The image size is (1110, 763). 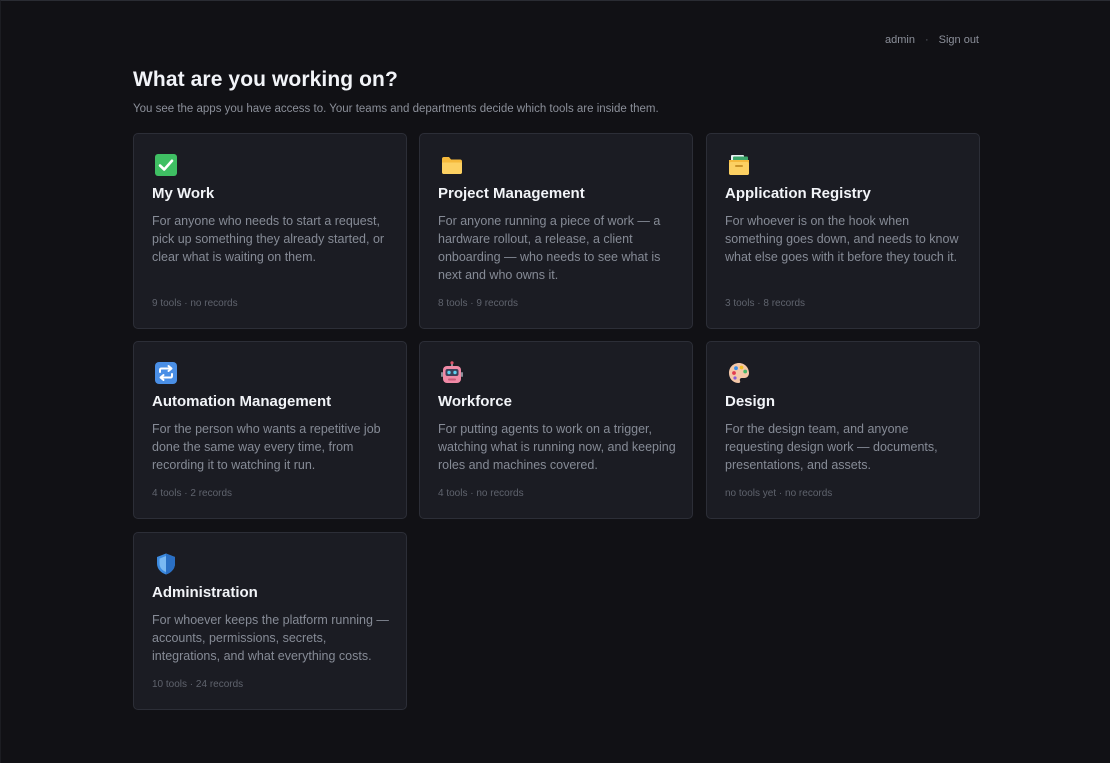 What do you see at coordinates (765, 303) in the screenshot?
I see `card-meta: 3 tools · 8 records` at bounding box center [765, 303].